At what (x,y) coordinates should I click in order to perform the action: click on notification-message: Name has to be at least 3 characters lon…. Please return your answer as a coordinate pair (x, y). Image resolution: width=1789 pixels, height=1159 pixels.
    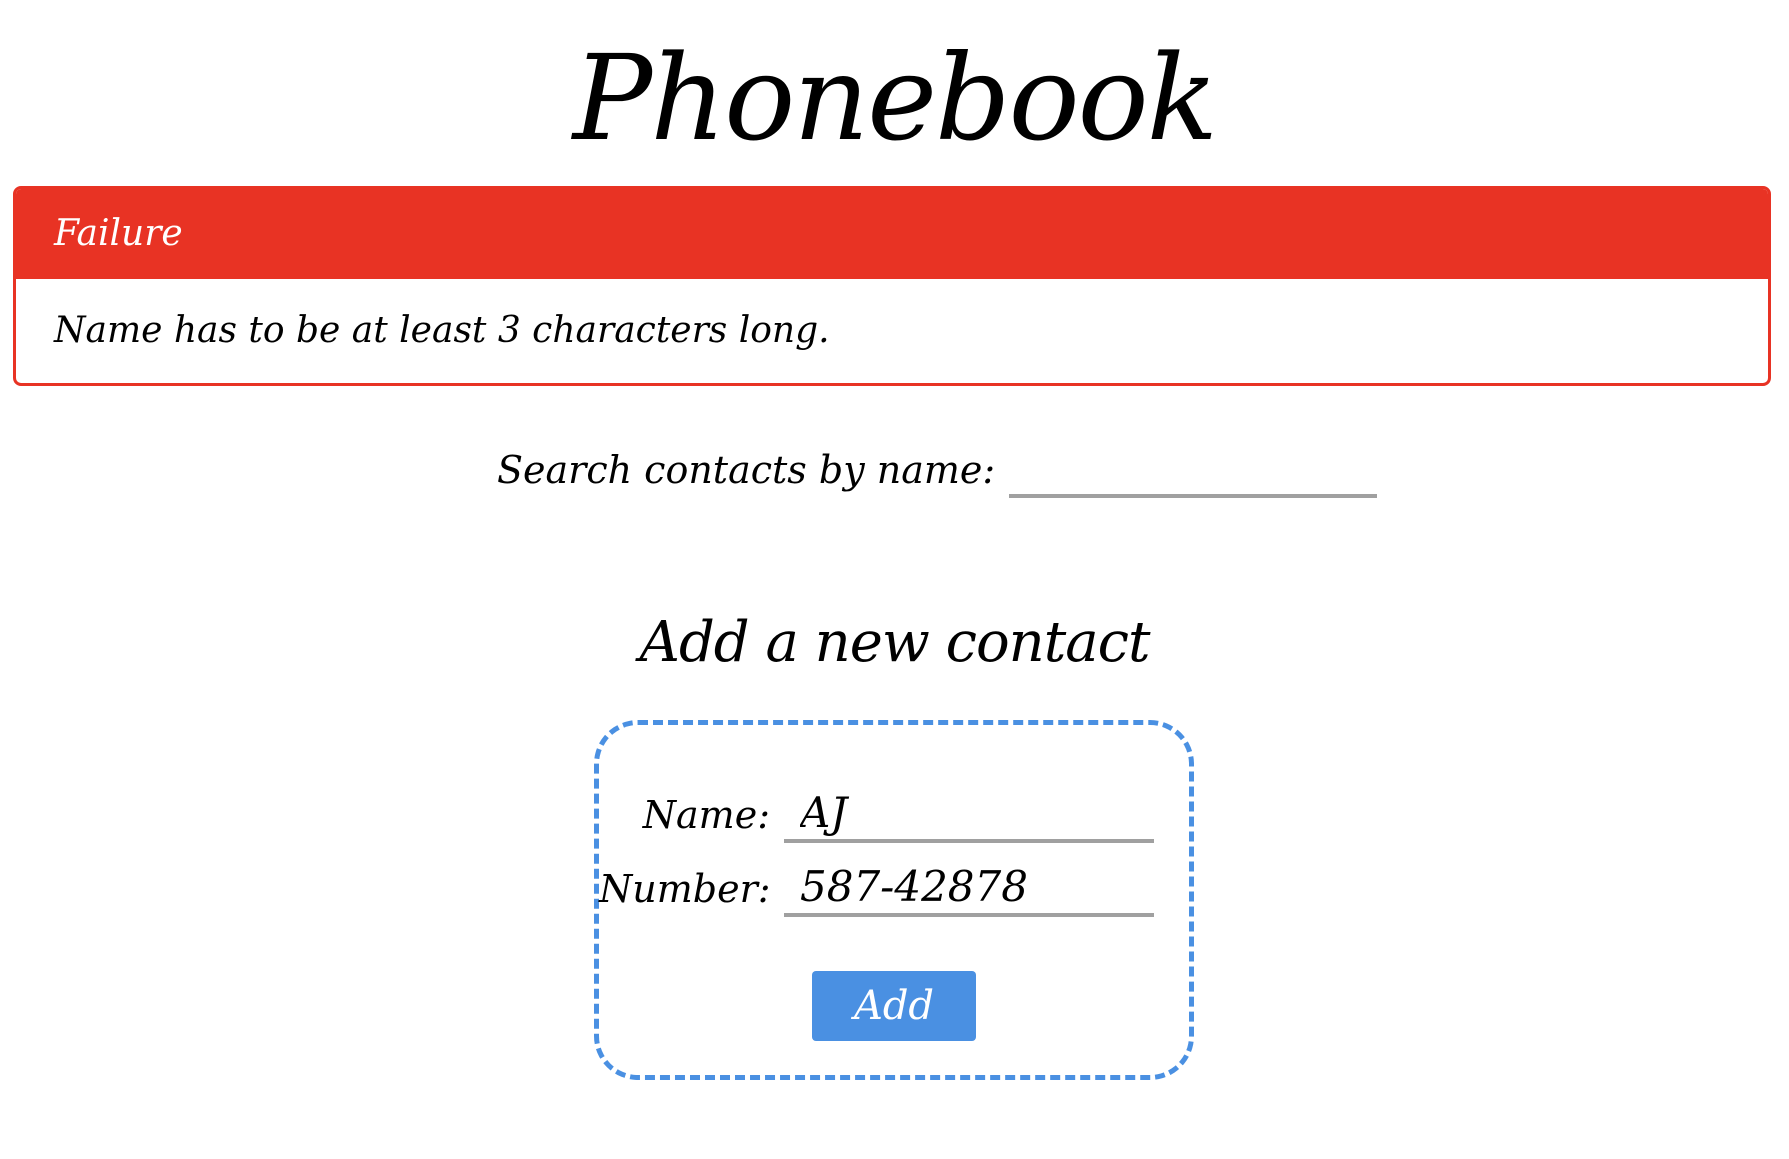
    Looking at the image, I should click on (442, 330).